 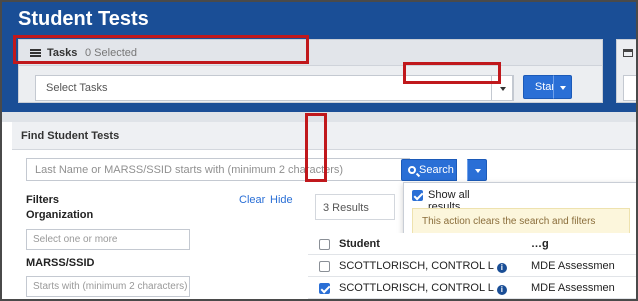 I want to click on search-options-button, so click(x=477, y=170).